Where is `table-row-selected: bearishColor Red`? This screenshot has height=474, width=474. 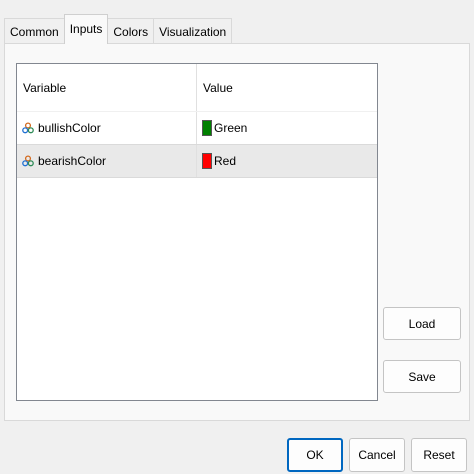 table-row-selected: bearishColor Red is located at coordinates (197, 161).